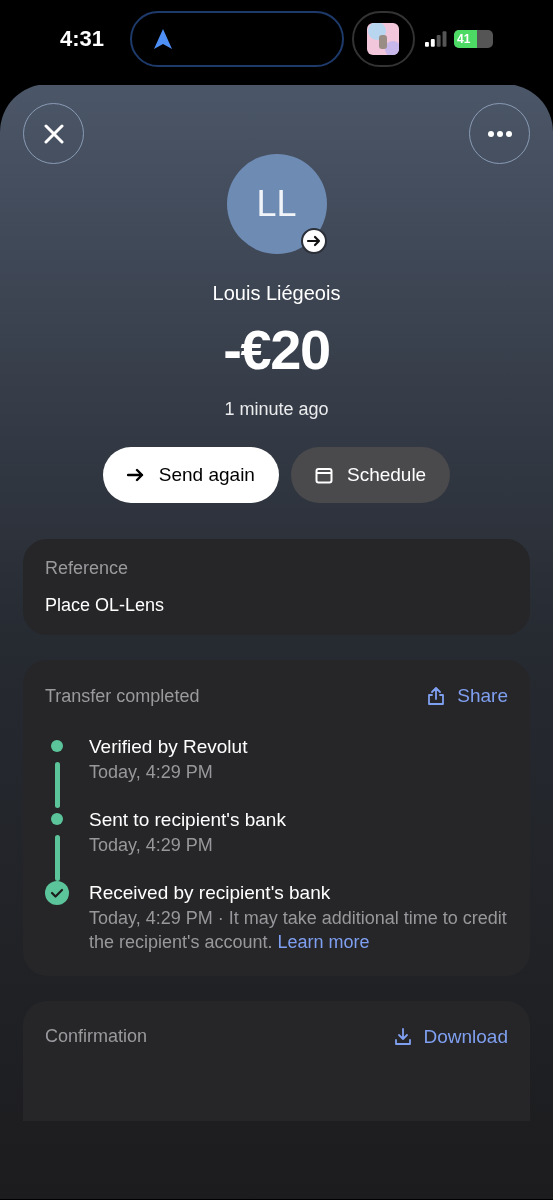  I want to click on step-detail: Today, 4:29 PM · It may take additional time to credit the recipient's account. Learn more, so click(298, 930).